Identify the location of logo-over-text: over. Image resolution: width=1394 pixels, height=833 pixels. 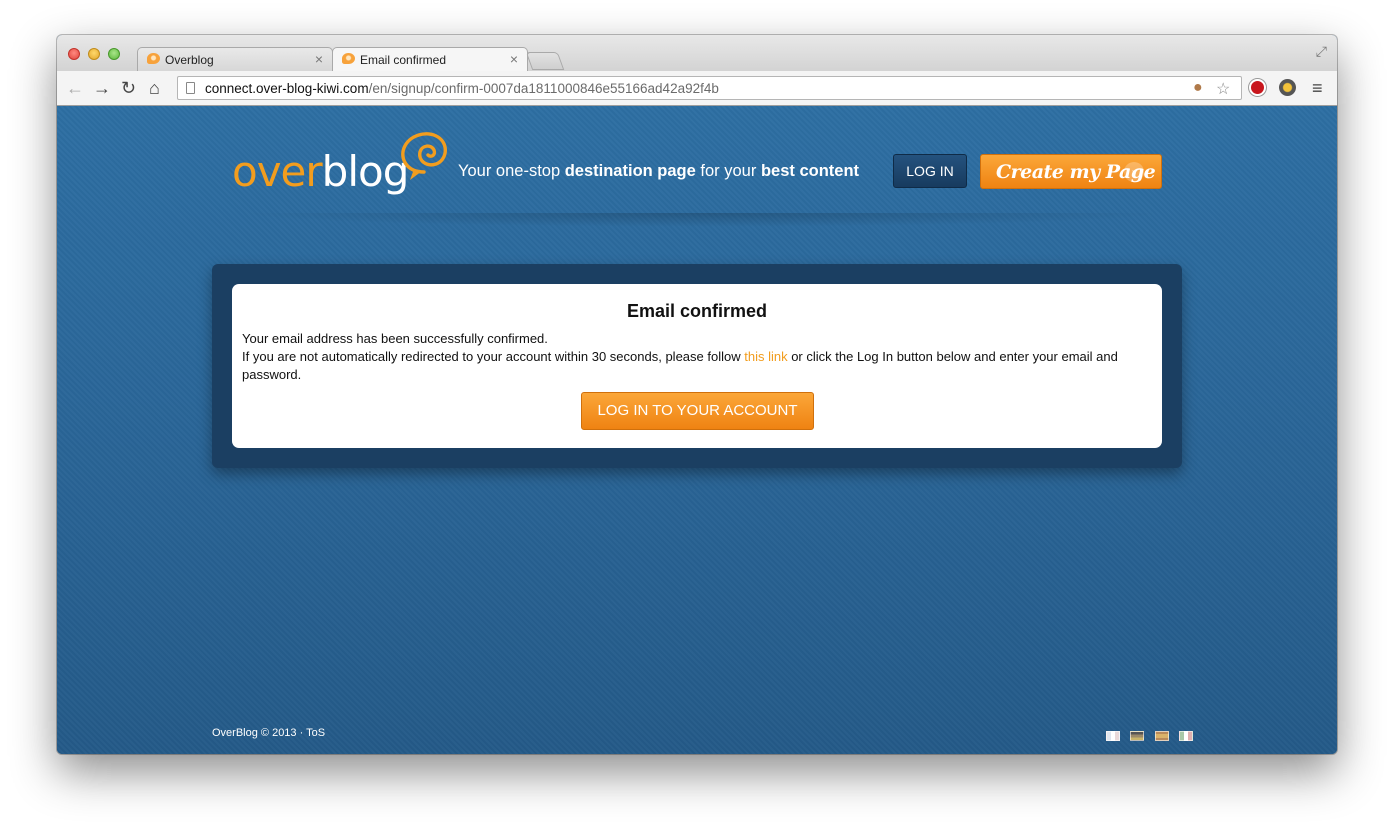
(277, 171).